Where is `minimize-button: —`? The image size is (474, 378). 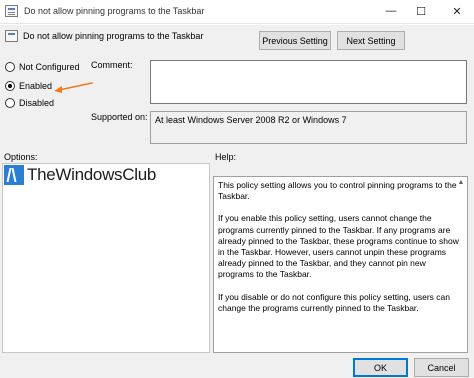
minimize-button: — is located at coordinates (391, 11).